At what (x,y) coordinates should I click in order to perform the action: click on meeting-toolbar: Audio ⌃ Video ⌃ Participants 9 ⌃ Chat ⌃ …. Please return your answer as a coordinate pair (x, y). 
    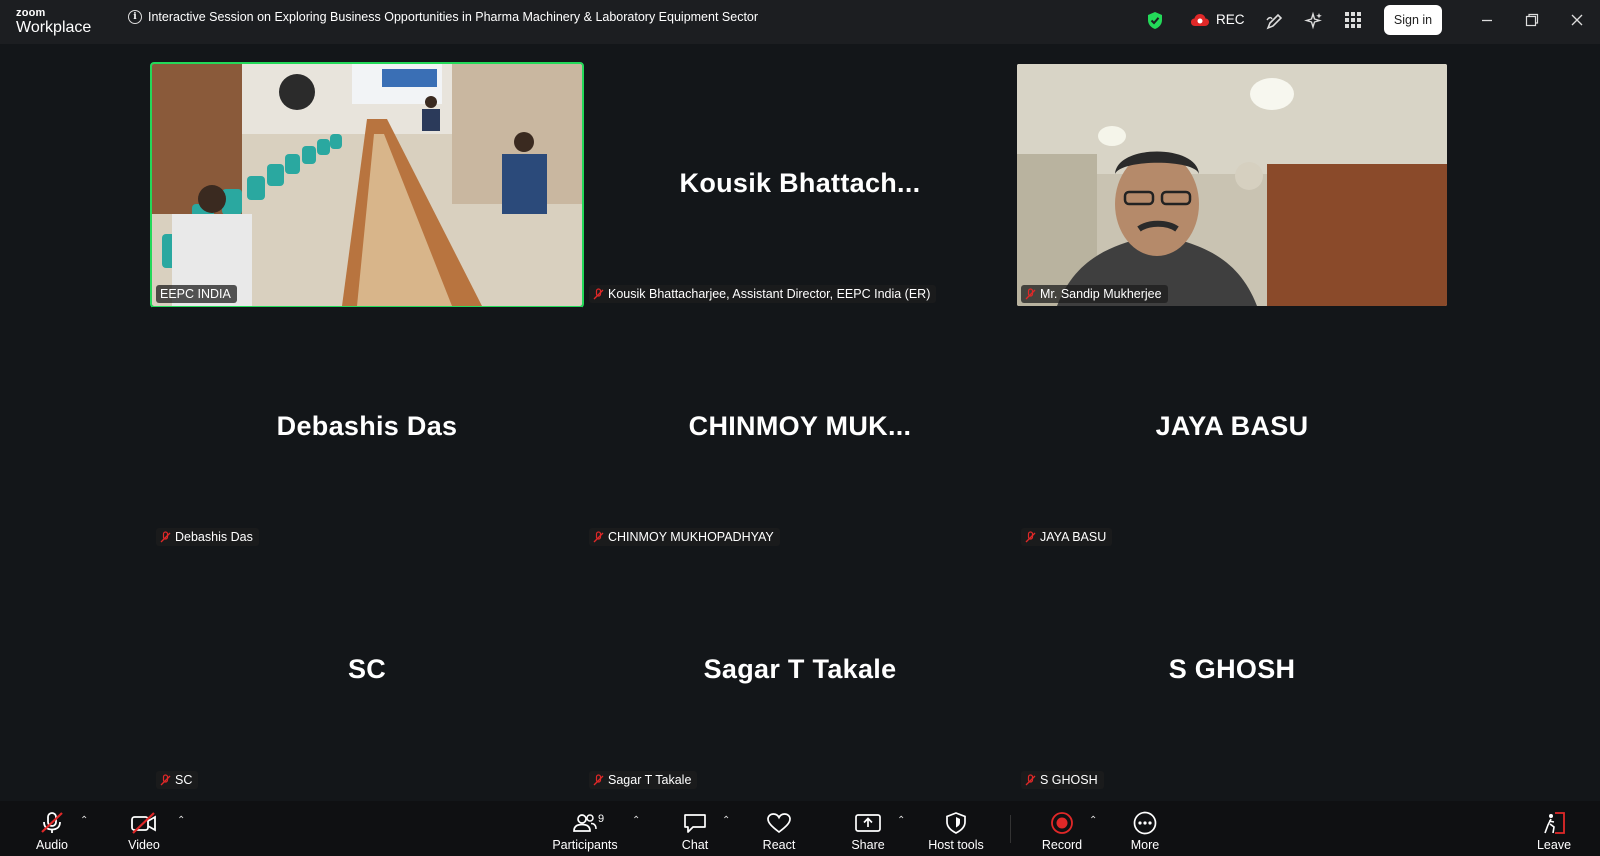
    Looking at the image, I should click on (800, 828).